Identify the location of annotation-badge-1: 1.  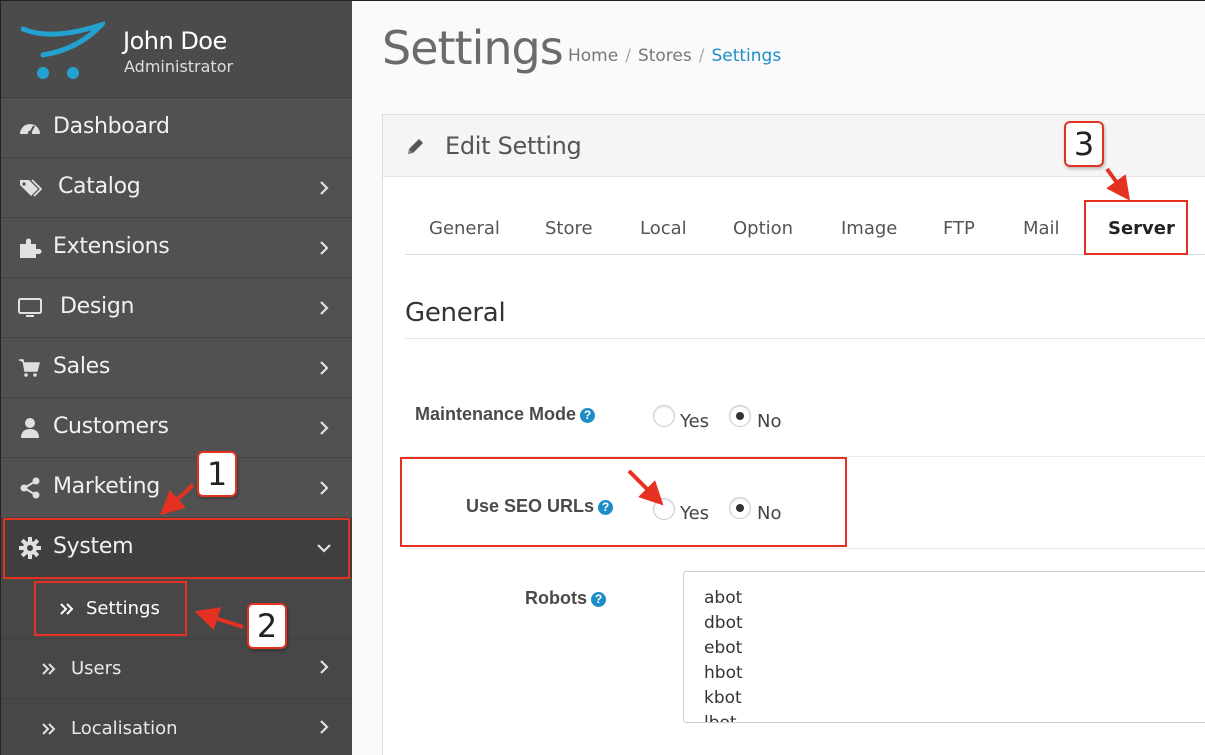
(217, 474).